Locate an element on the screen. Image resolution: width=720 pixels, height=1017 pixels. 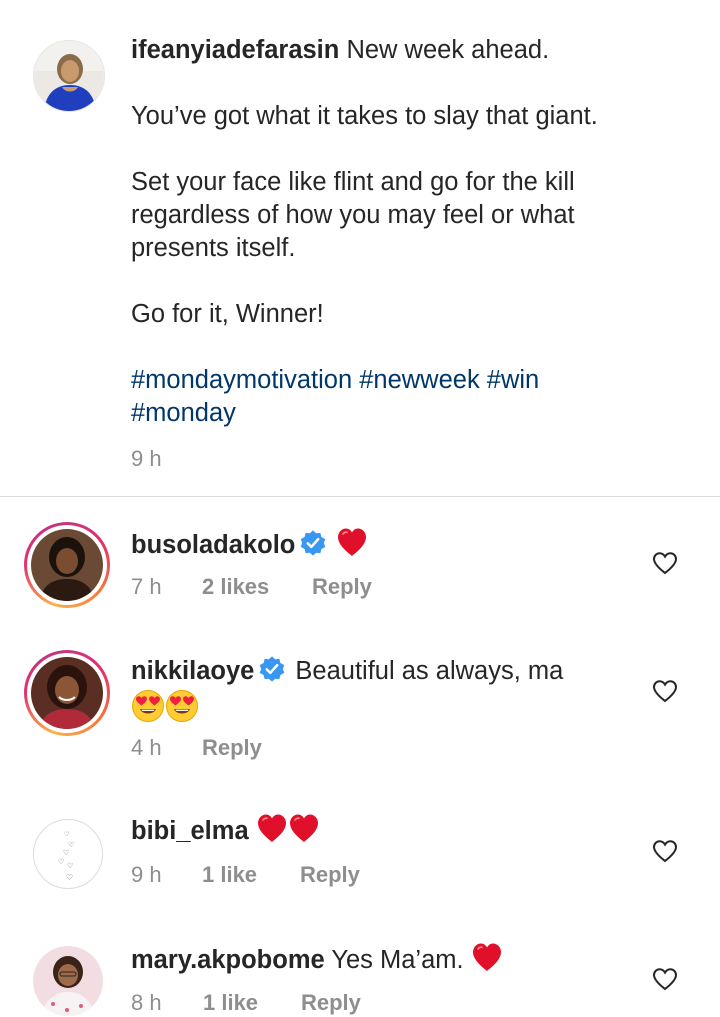
commenter-avatar: ♡ ♡ ♡ ♡ ♡ ♡ is located at coordinates (68, 854).